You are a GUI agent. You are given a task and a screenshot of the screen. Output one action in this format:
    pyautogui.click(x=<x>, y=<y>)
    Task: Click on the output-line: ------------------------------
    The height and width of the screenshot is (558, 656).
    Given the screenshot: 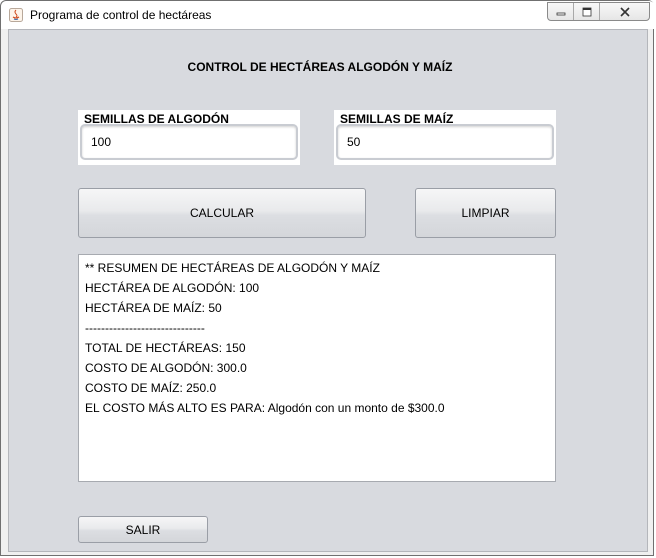 What is the action you would take?
    pyautogui.click(x=145, y=328)
    